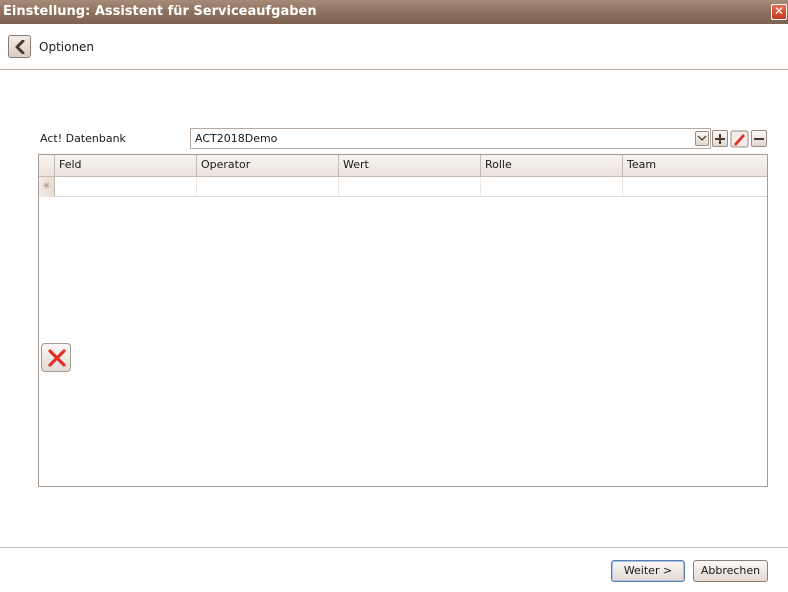  I want to click on database-selected-value: ACT2018Demo, so click(236, 138).